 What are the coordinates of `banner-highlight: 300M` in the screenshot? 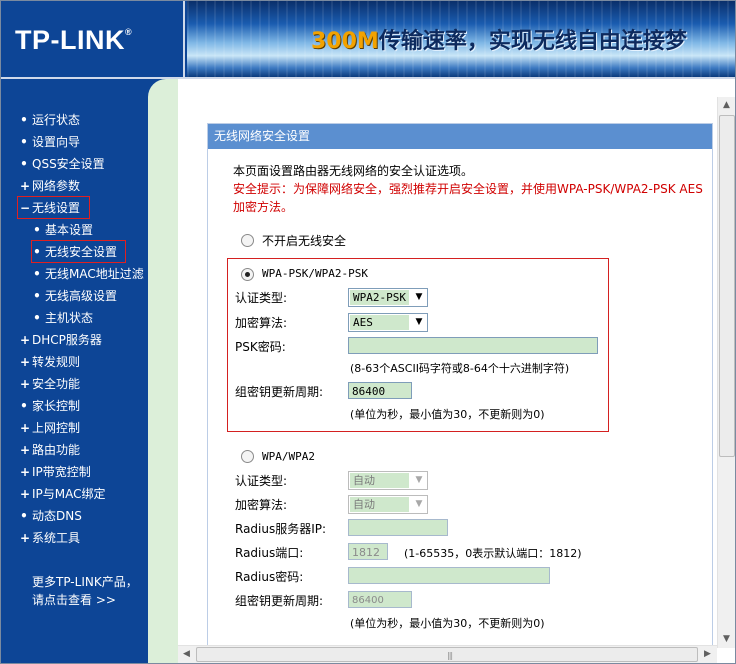 It's located at (345, 41).